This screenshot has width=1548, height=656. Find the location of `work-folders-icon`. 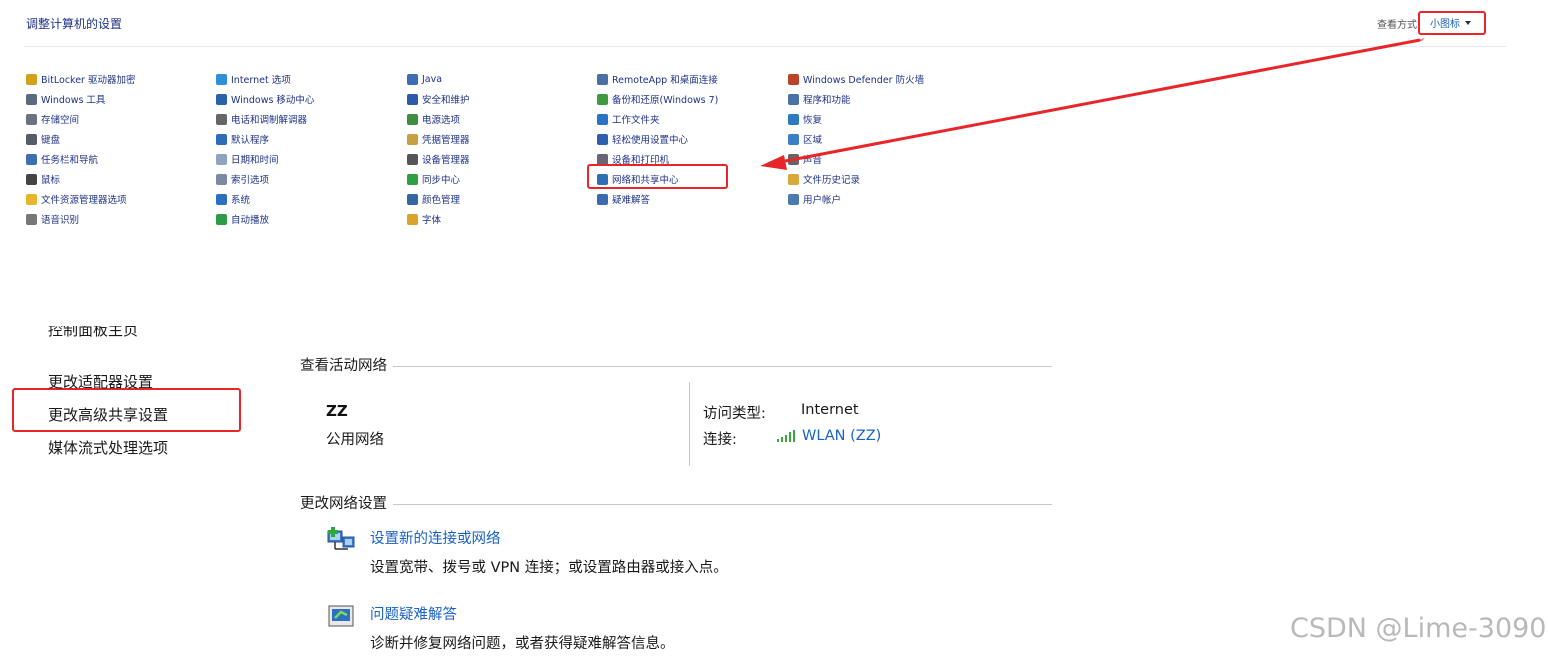

work-folders-icon is located at coordinates (602, 119).